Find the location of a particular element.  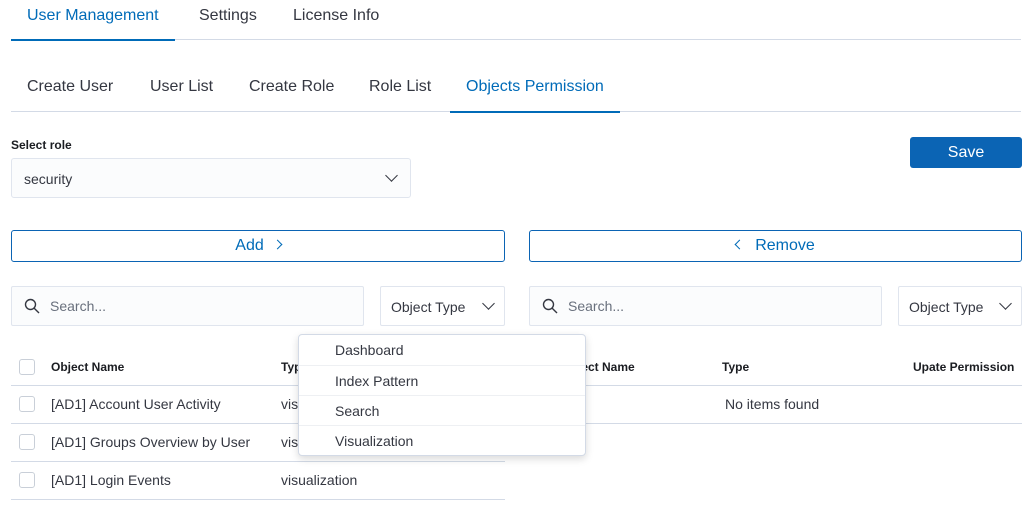

left-search-input is located at coordinates (190, 306).